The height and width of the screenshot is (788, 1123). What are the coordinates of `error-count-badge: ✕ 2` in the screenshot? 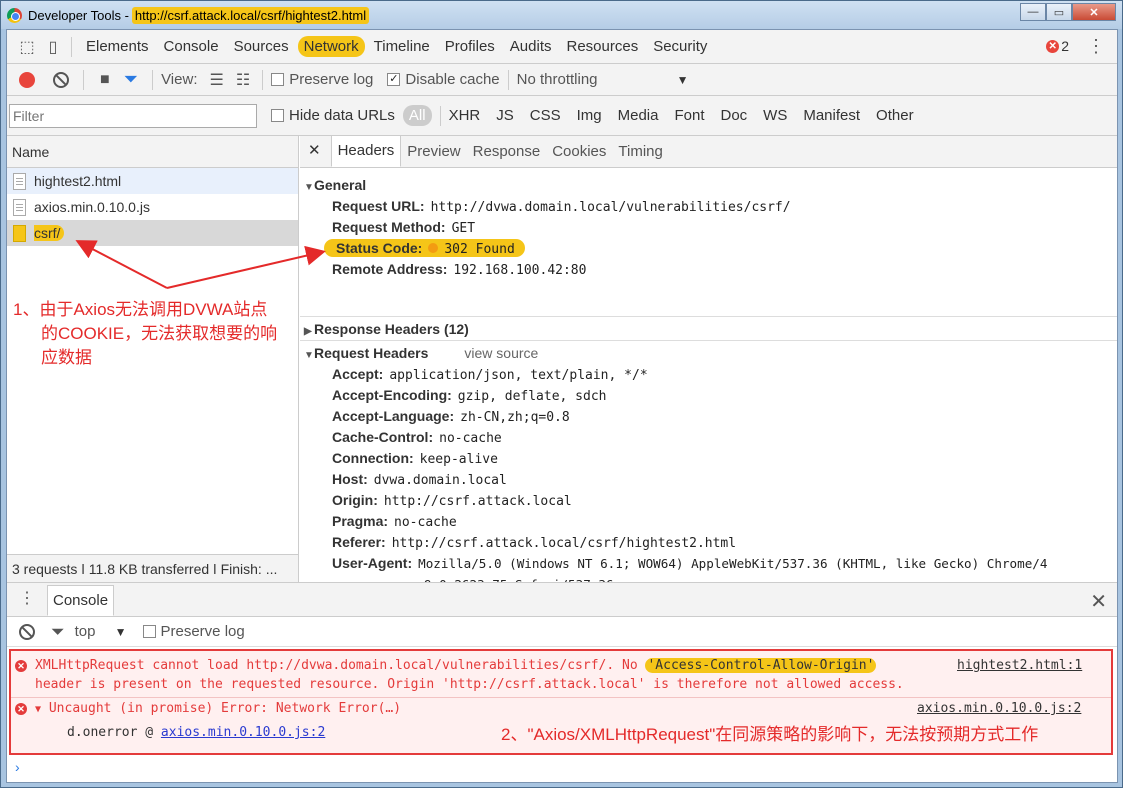 It's located at (1057, 46).